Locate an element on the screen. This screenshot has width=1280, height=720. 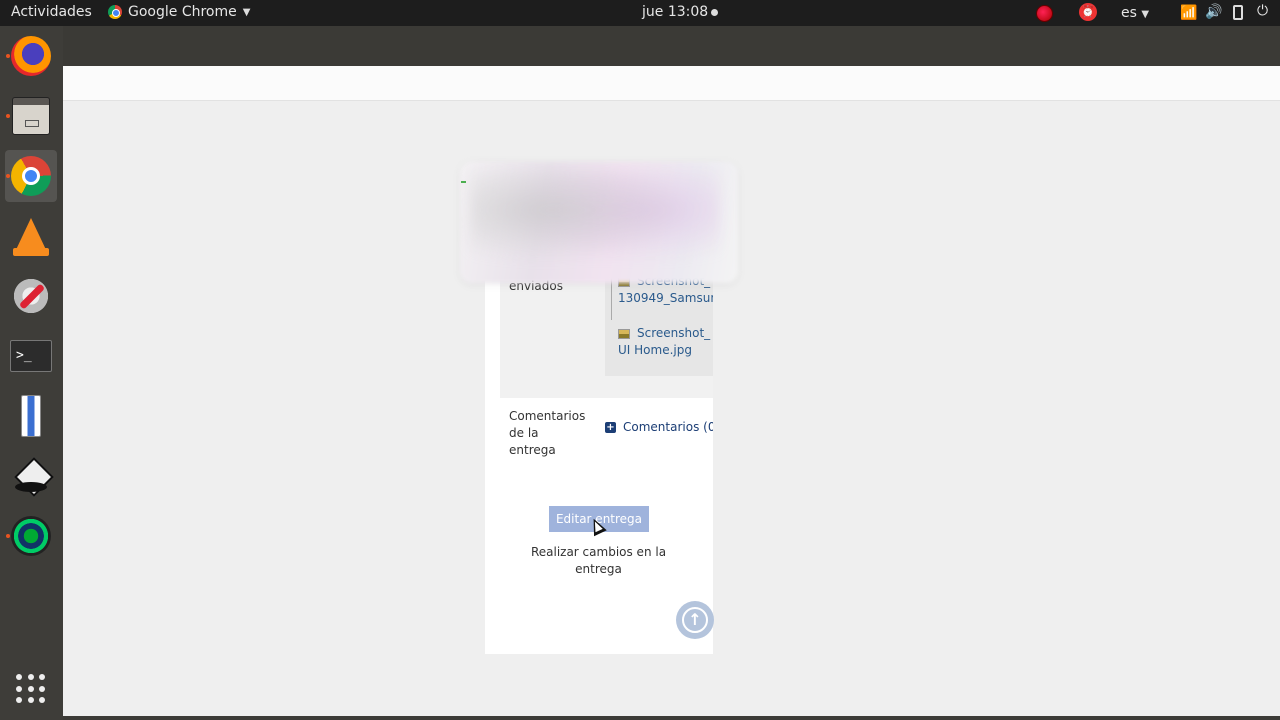
arrow-up-icon: ↑ is located at coordinates (695, 620).